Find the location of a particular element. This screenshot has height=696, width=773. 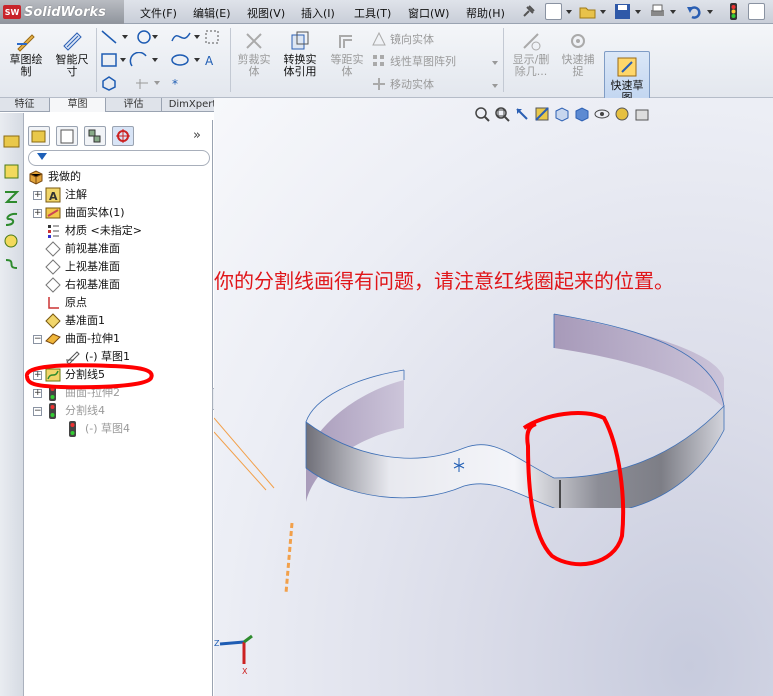

undo-dropdown-icon is located at coordinates (710, 12).